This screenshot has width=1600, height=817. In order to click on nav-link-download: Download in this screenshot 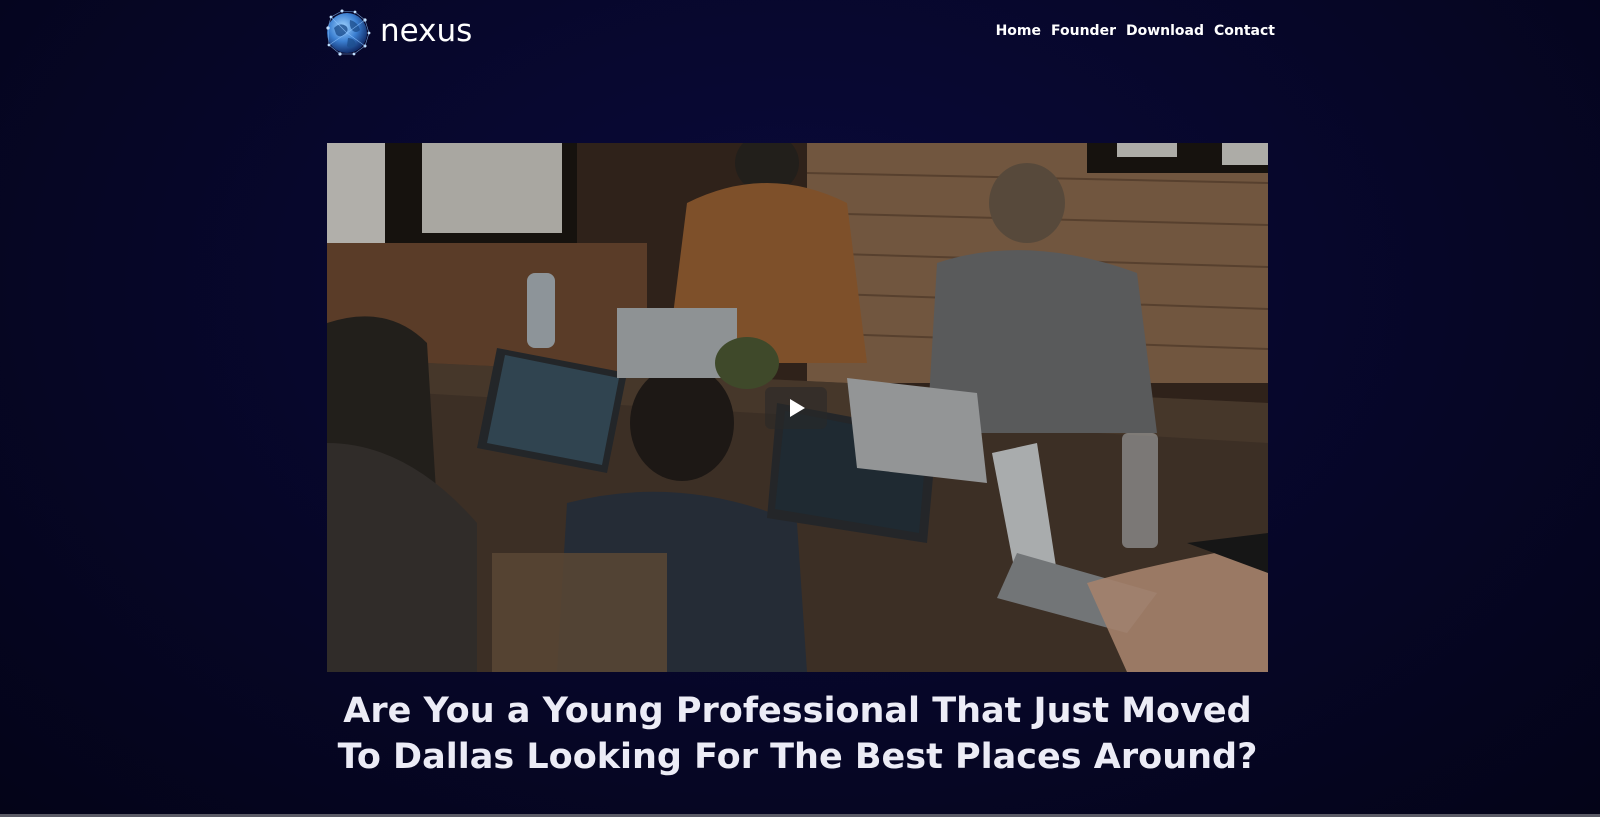, I will do `click(1165, 31)`.